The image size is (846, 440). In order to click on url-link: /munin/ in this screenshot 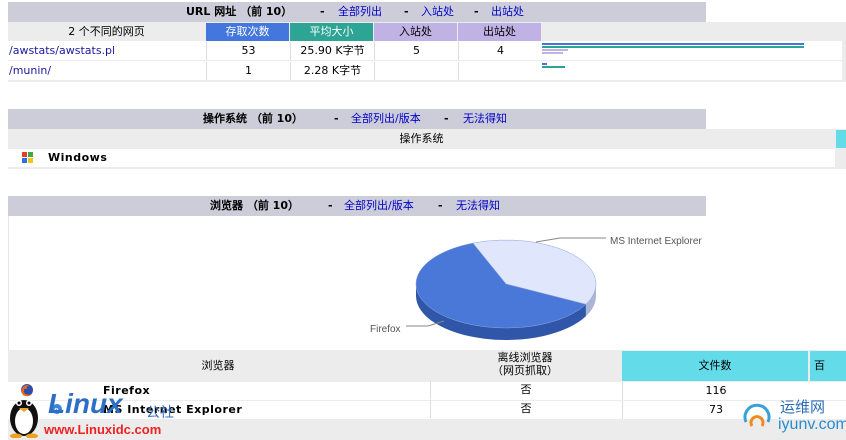, I will do `click(107, 71)`.